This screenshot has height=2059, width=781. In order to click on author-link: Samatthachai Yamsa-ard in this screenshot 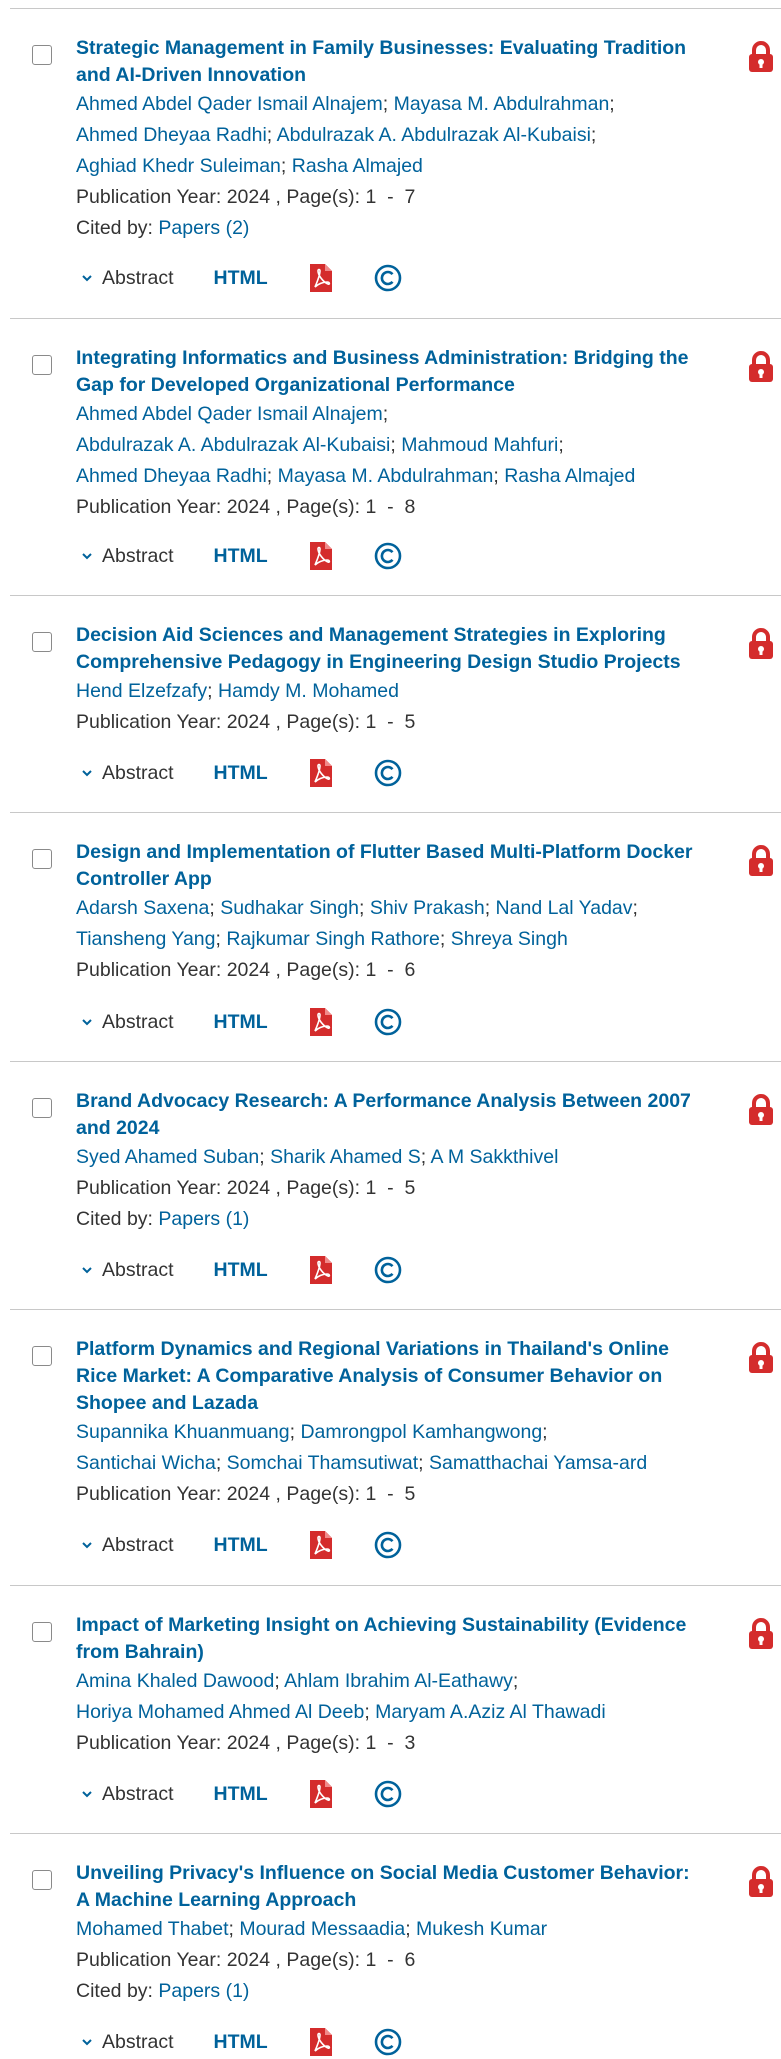, I will do `click(538, 1463)`.